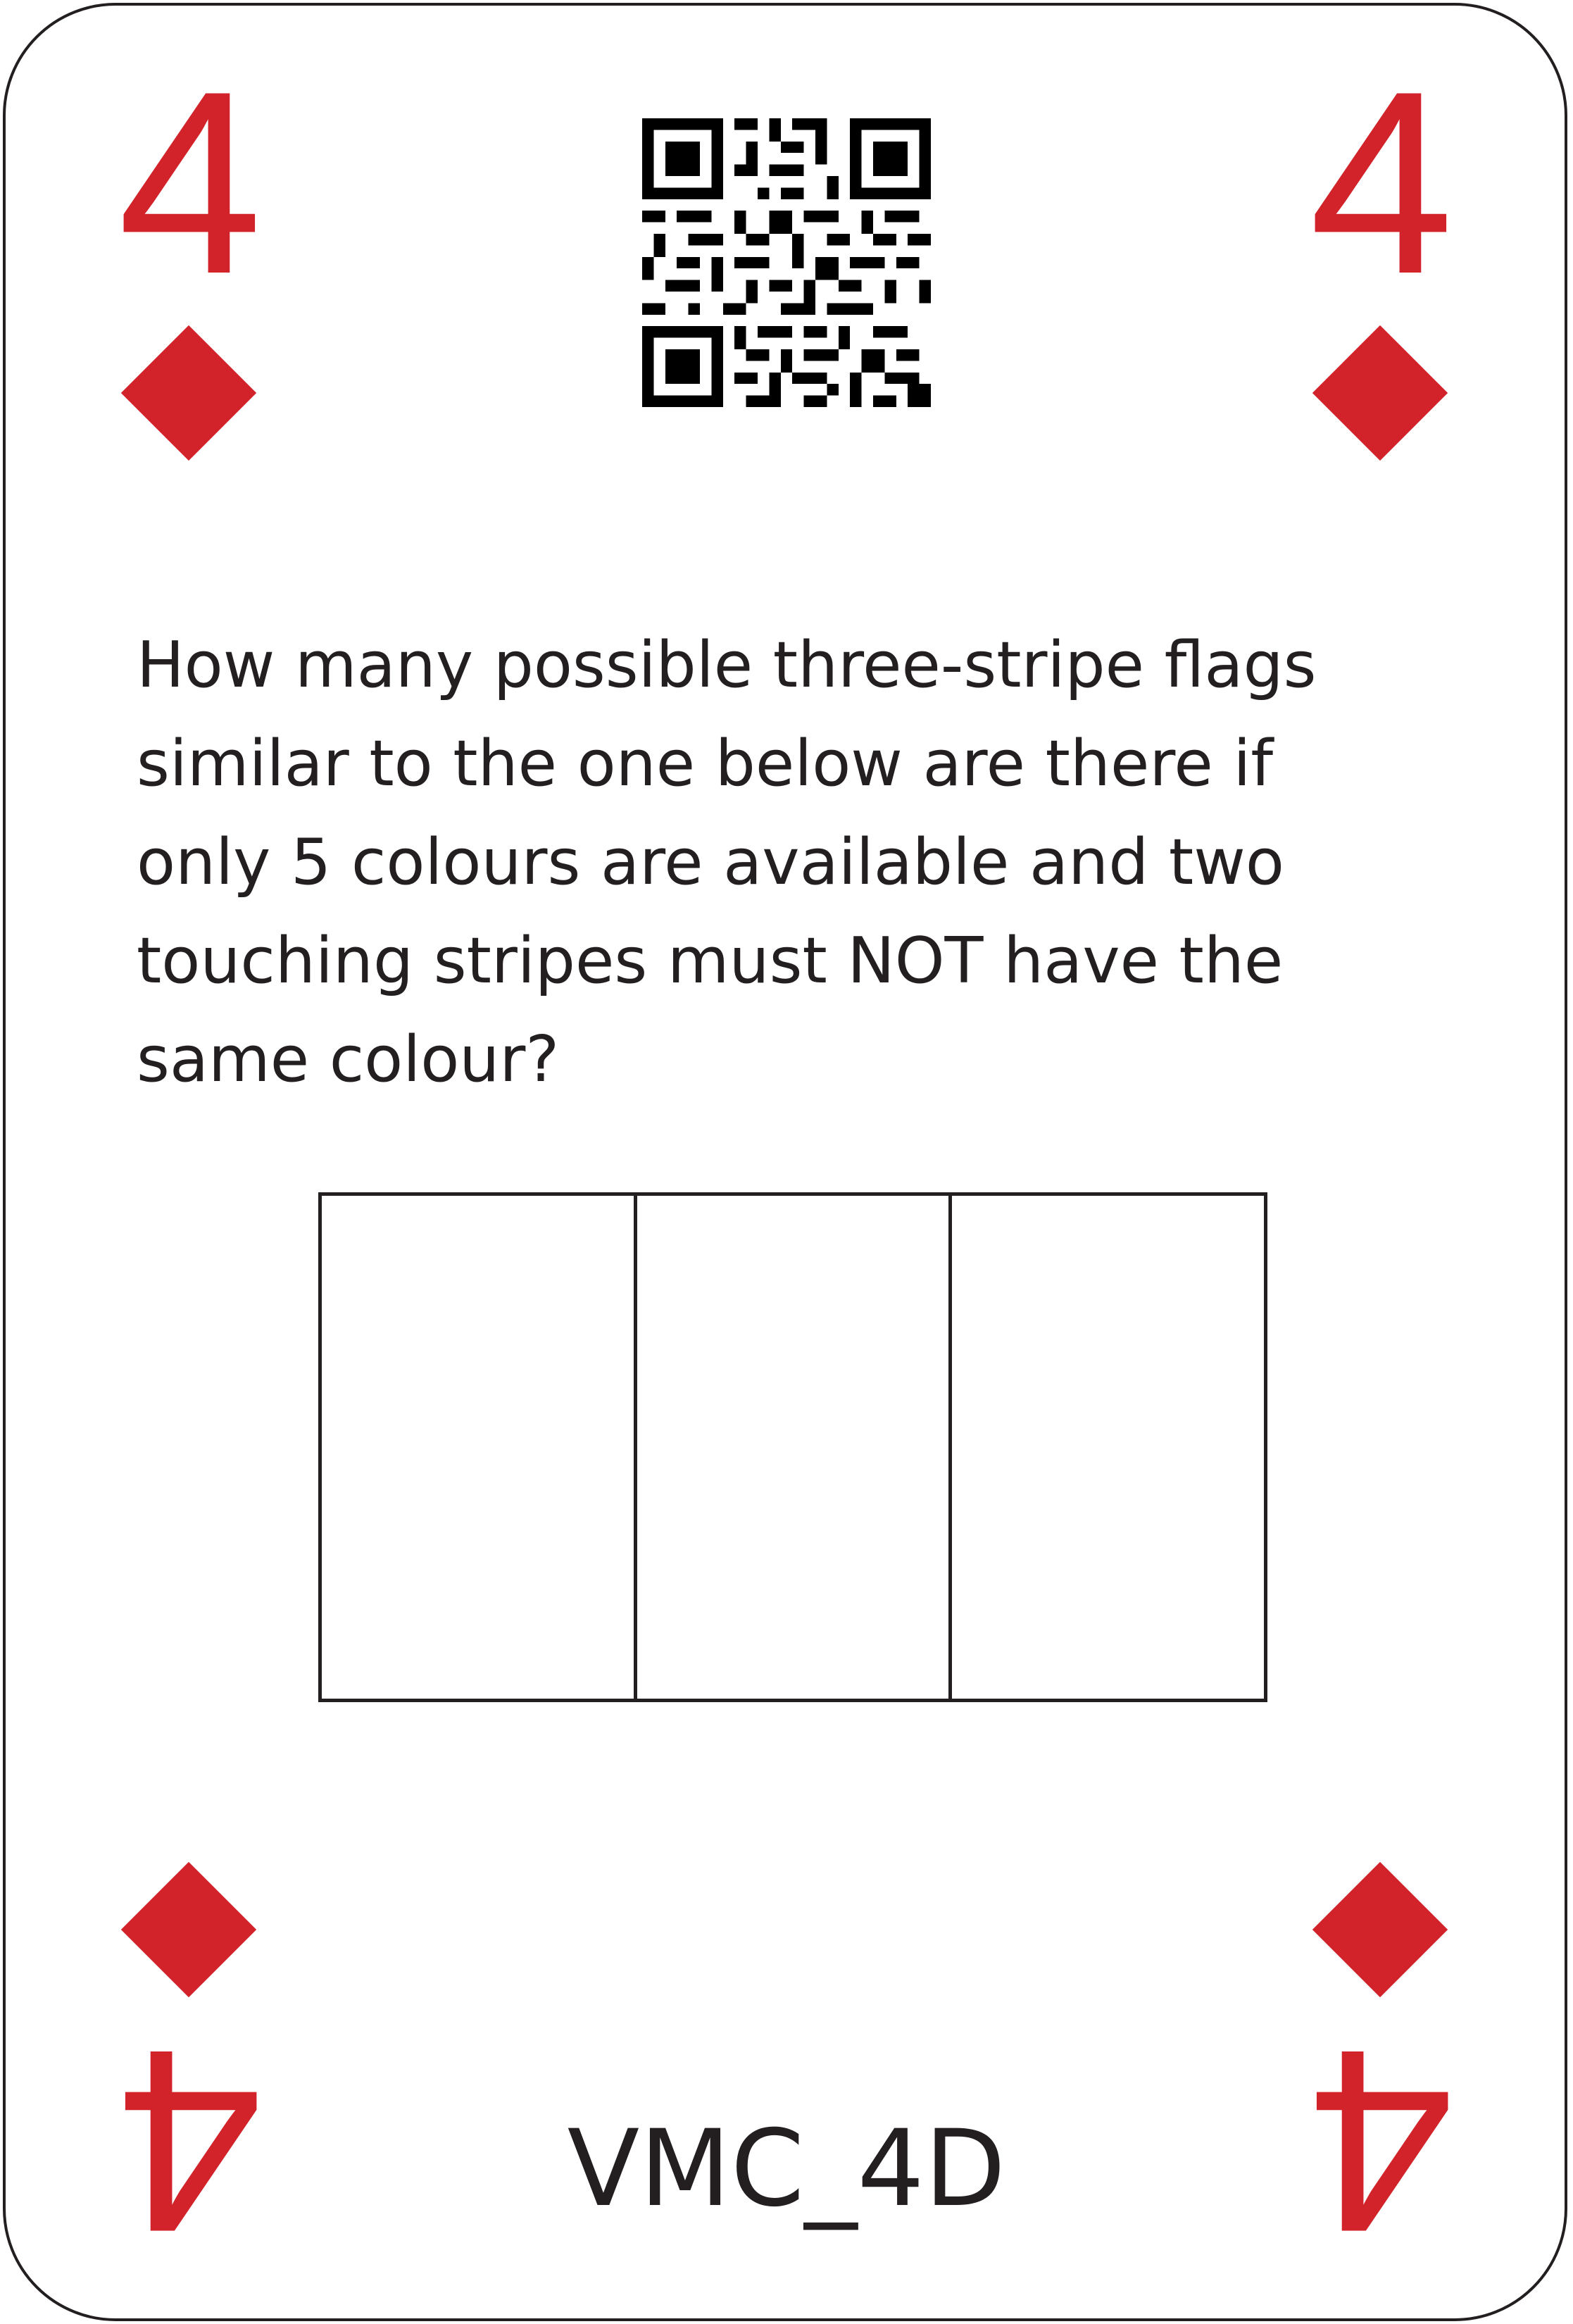 The width and height of the screenshot is (1573, 2324). What do you see at coordinates (190, 182) in the screenshot?
I see `rank-top-left: 4` at bounding box center [190, 182].